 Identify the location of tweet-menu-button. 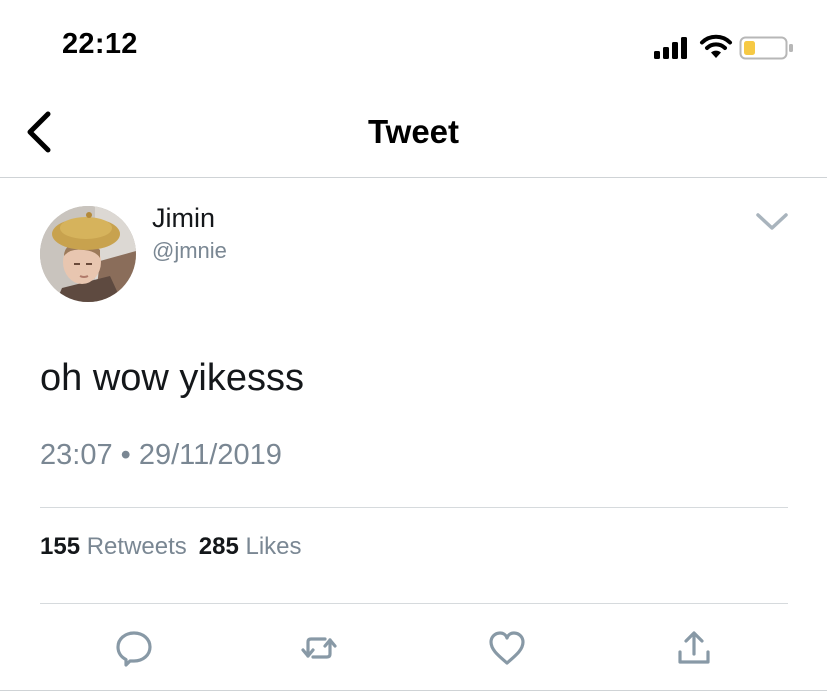
(772, 222).